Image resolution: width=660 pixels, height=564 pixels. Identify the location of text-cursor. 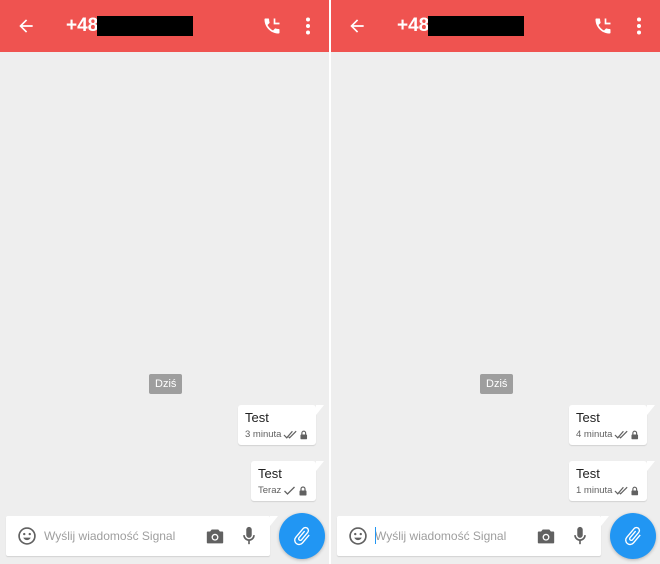
(375, 535).